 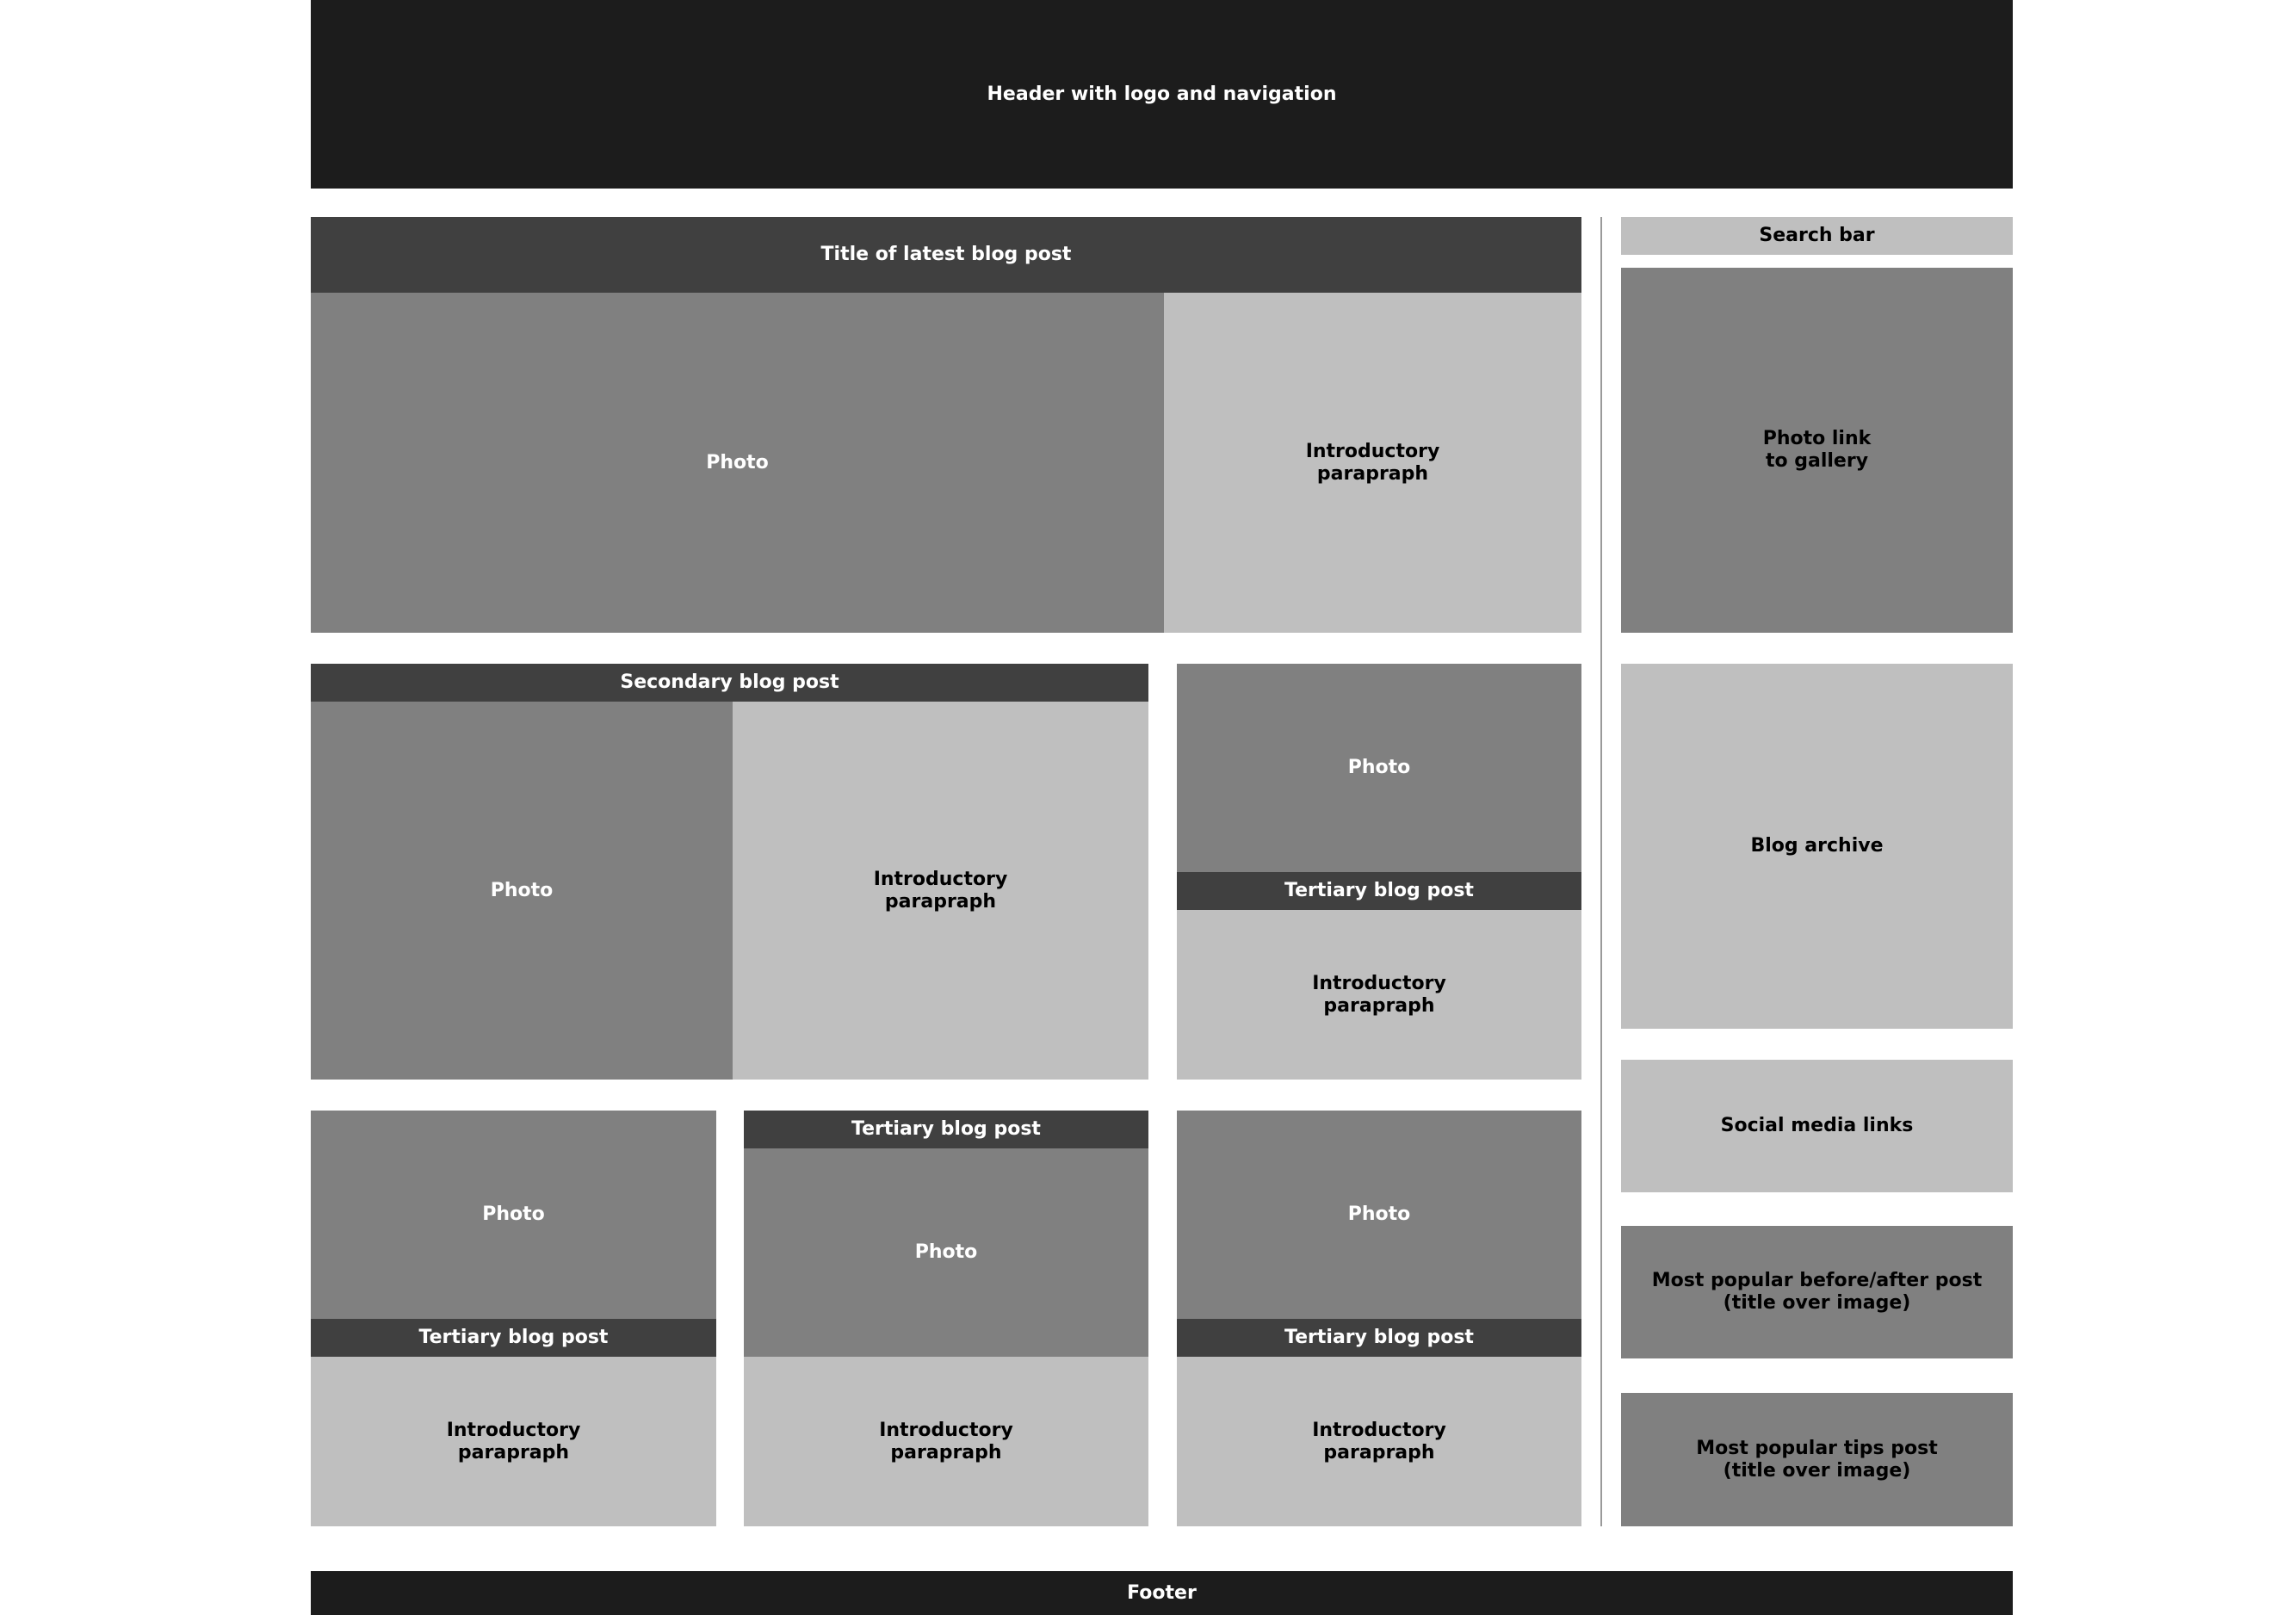 I want to click on tertiary-post-1-photo-label: Photo, so click(x=1379, y=767).